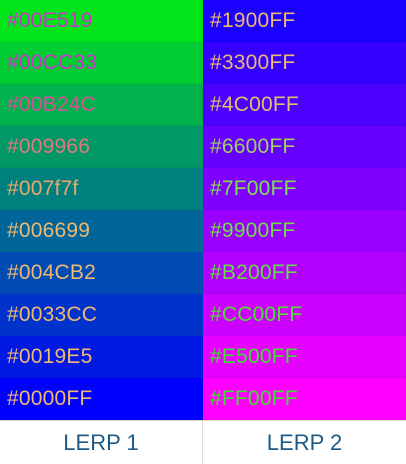 This screenshot has width=406, height=464. Describe the element at coordinates (304, 357) in the screenshot. I see `lerp2-swatch-9: #E500FF` at that location.